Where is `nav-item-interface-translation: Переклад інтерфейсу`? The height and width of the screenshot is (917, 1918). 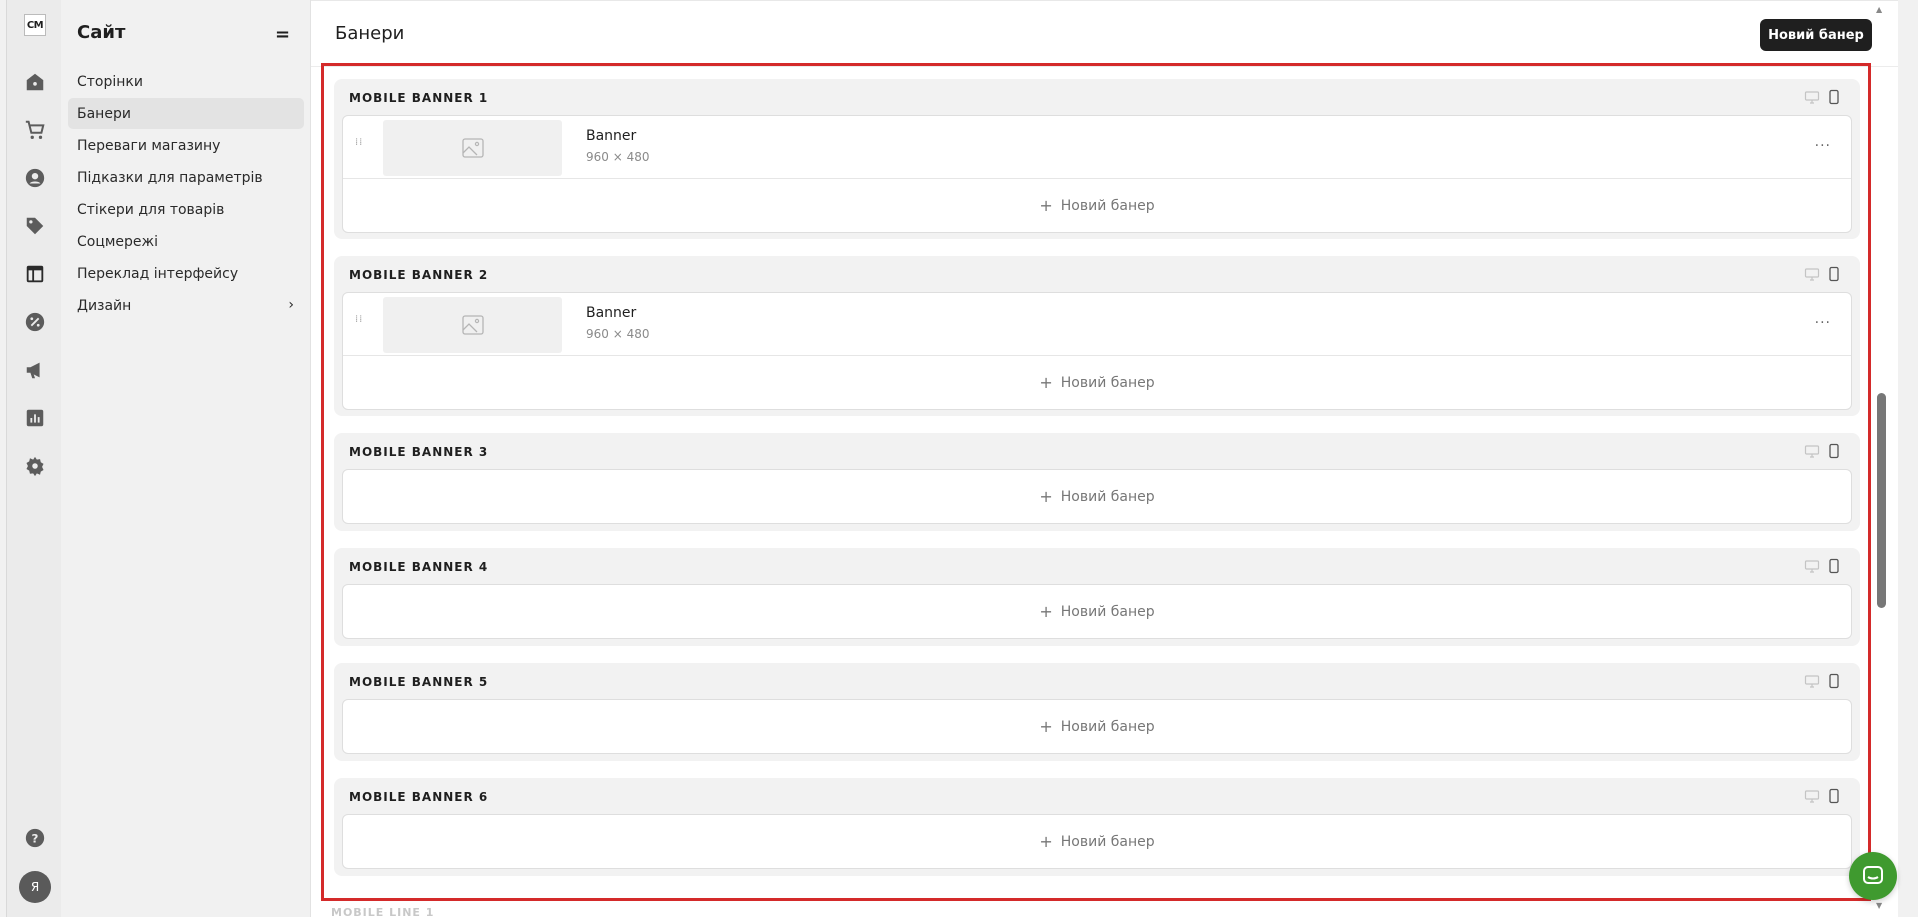 nav-item-interface-translation: Переклад інтерфейсу is located at coordinates (186, 273).